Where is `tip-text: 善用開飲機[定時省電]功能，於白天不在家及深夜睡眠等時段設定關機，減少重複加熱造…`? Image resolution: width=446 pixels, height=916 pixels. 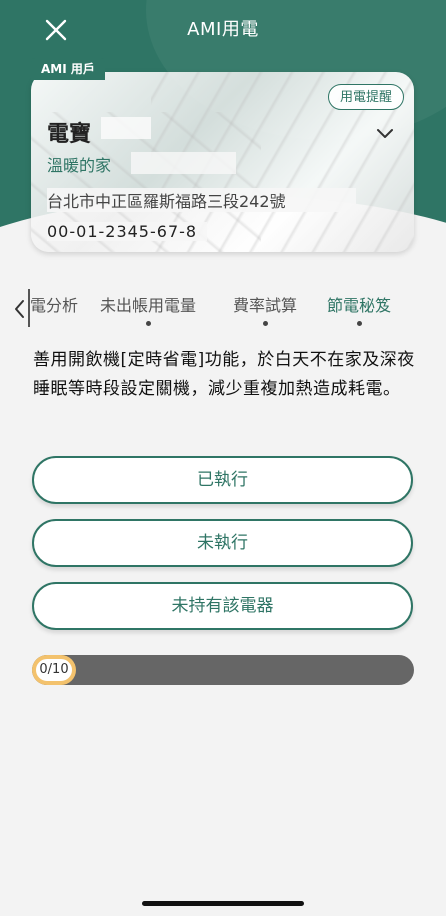
tip-text: 善用開飲機[定時省電]功能，於白天不在家及深夜睡眠等時段設定關機，減少重複加熱造… is located at coordinates (224, 374).